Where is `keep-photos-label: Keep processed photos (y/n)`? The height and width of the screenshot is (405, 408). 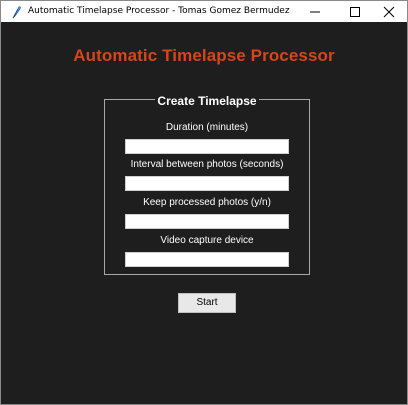
keep-photos-label: Keep processed photos (y/n) is located at coordinates (207, 202).